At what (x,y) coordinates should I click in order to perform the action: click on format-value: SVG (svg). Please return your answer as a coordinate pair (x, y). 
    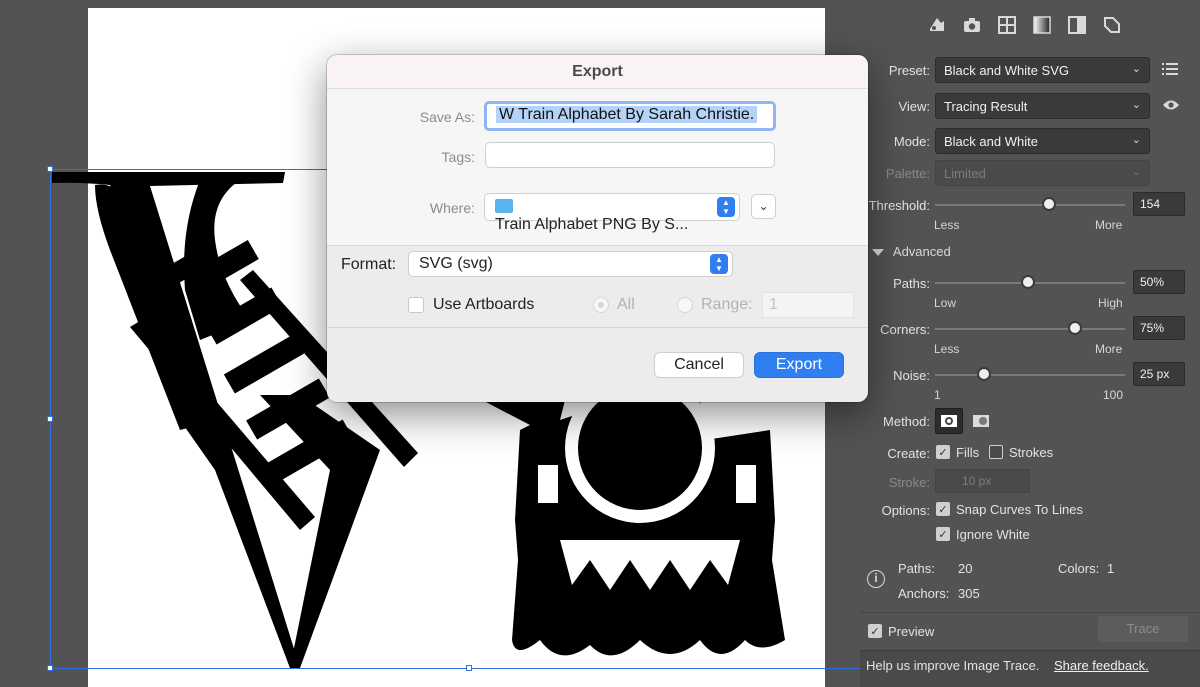
    Looking at the image, I should click on (456, 263).